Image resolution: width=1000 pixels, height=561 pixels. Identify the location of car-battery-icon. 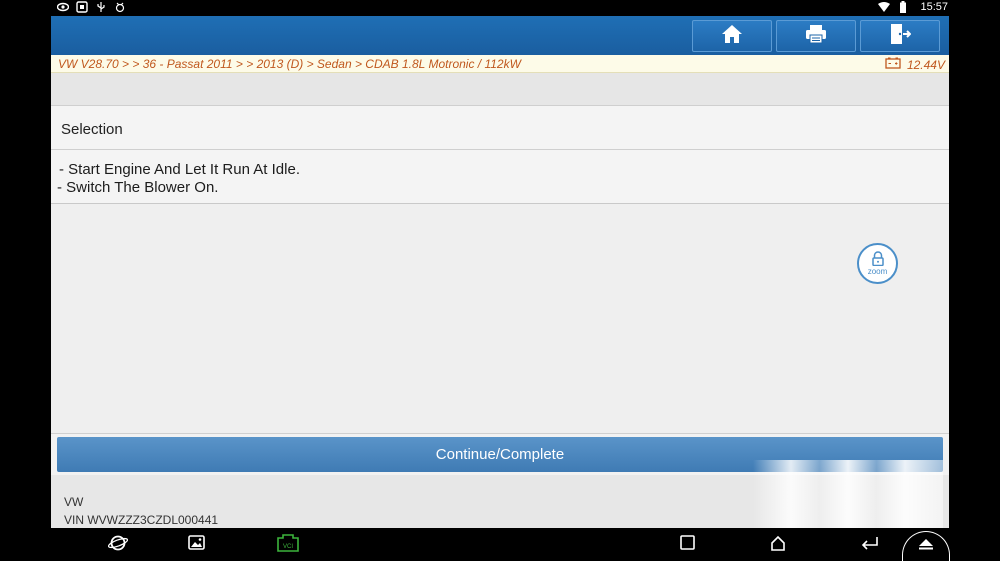
(893, 64).